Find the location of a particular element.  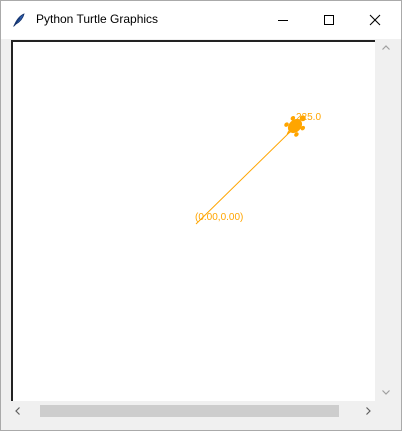

title-bar: Python Turtle Graphics is located at coordinates (201, 20).